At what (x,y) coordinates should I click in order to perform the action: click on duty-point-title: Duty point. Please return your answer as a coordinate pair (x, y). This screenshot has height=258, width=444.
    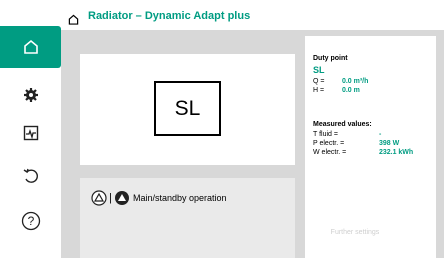
    Looking at the image, I should click on (330, 58).